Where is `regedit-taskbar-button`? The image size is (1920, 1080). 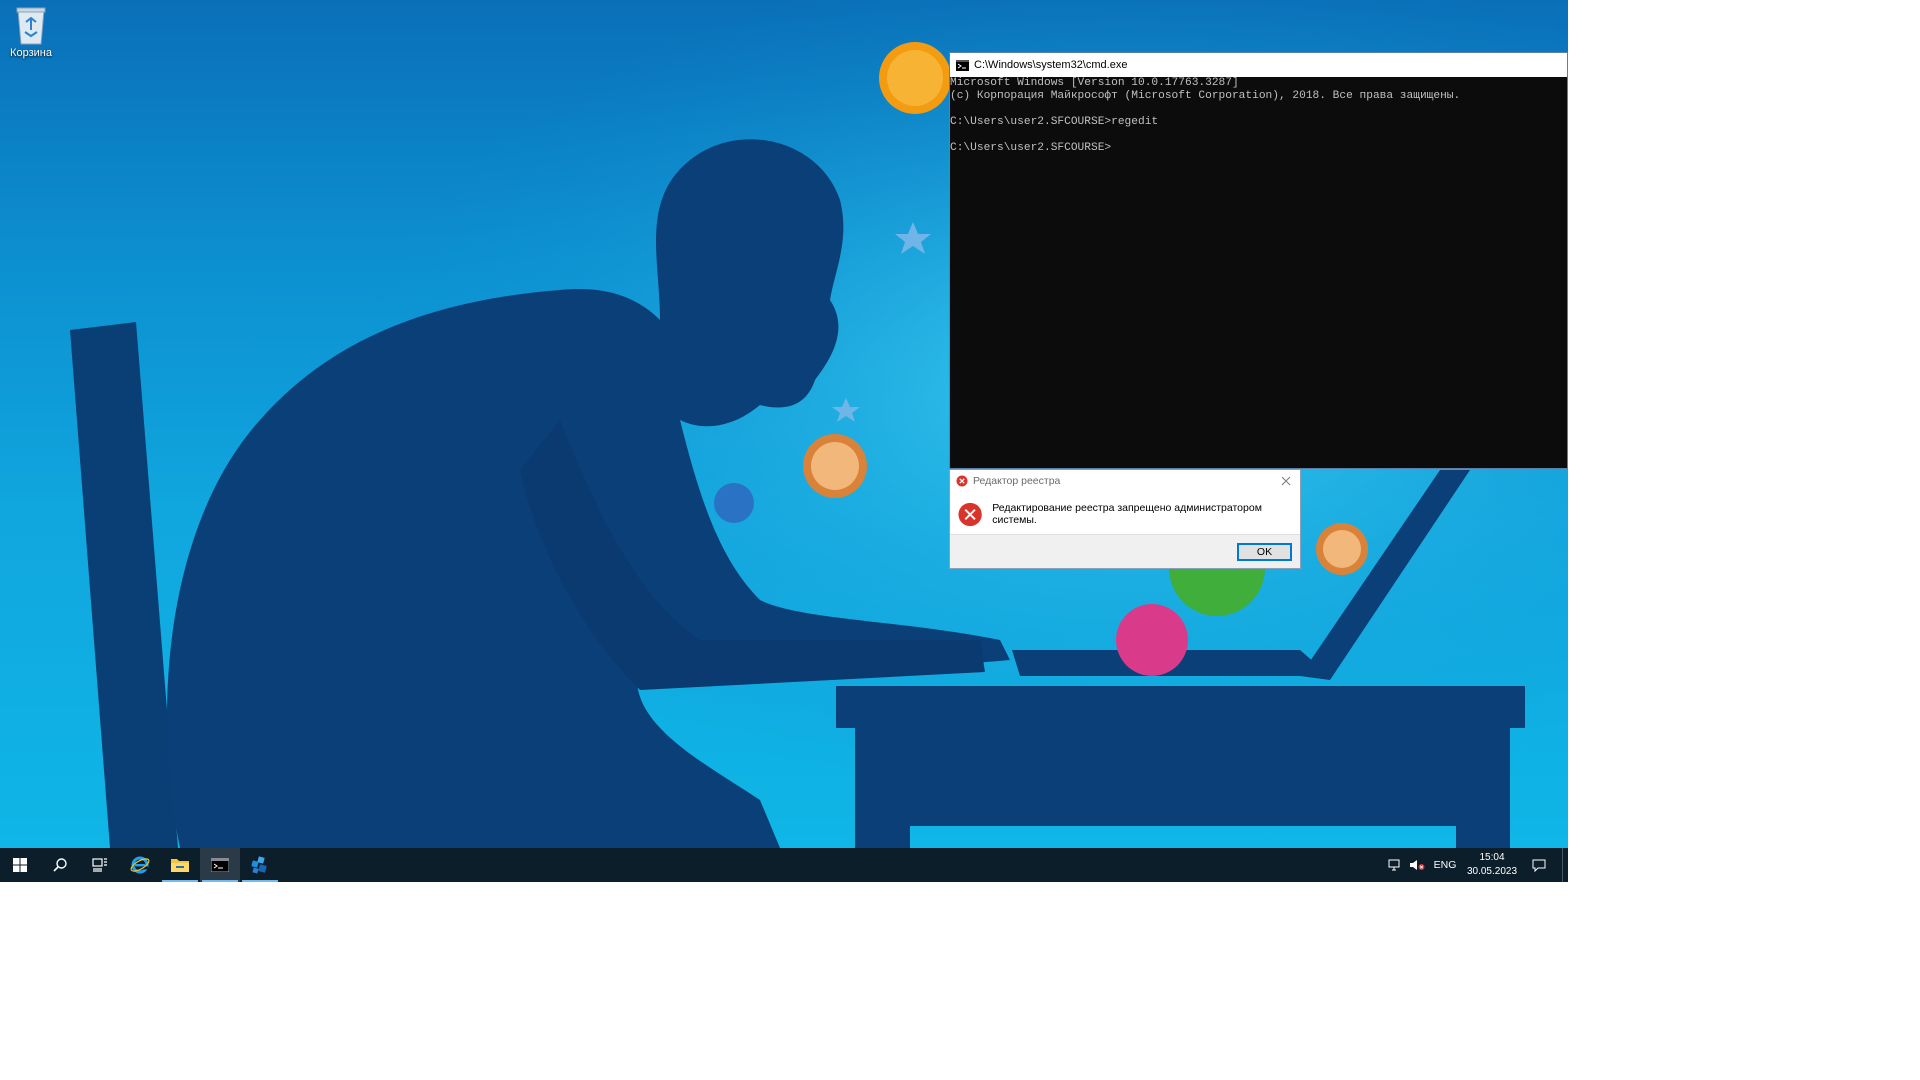
regedit-taskbar-button is located at coordinates (260, 865).